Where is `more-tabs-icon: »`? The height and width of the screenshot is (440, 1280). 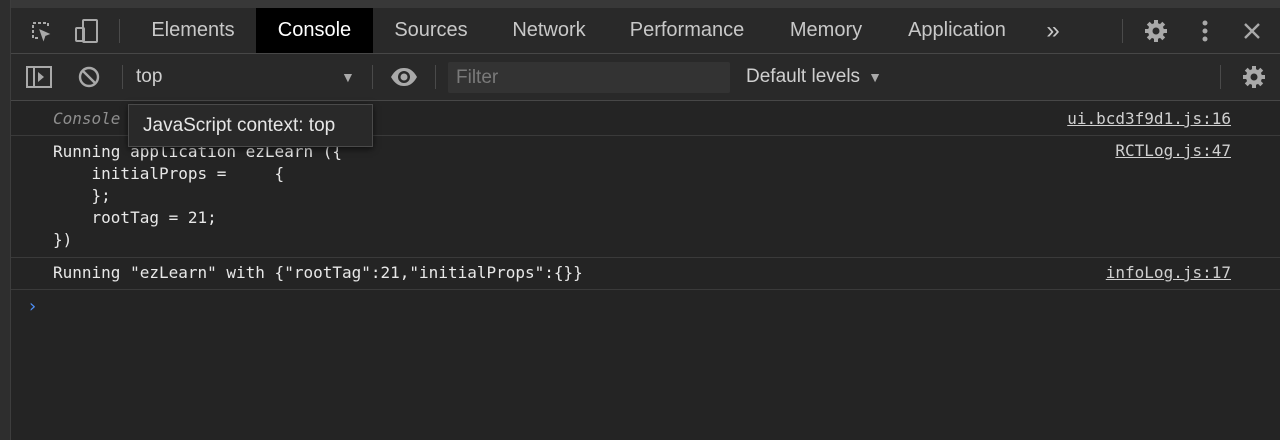 more-tabs-icon: » is located at coordinates (1053, 30).